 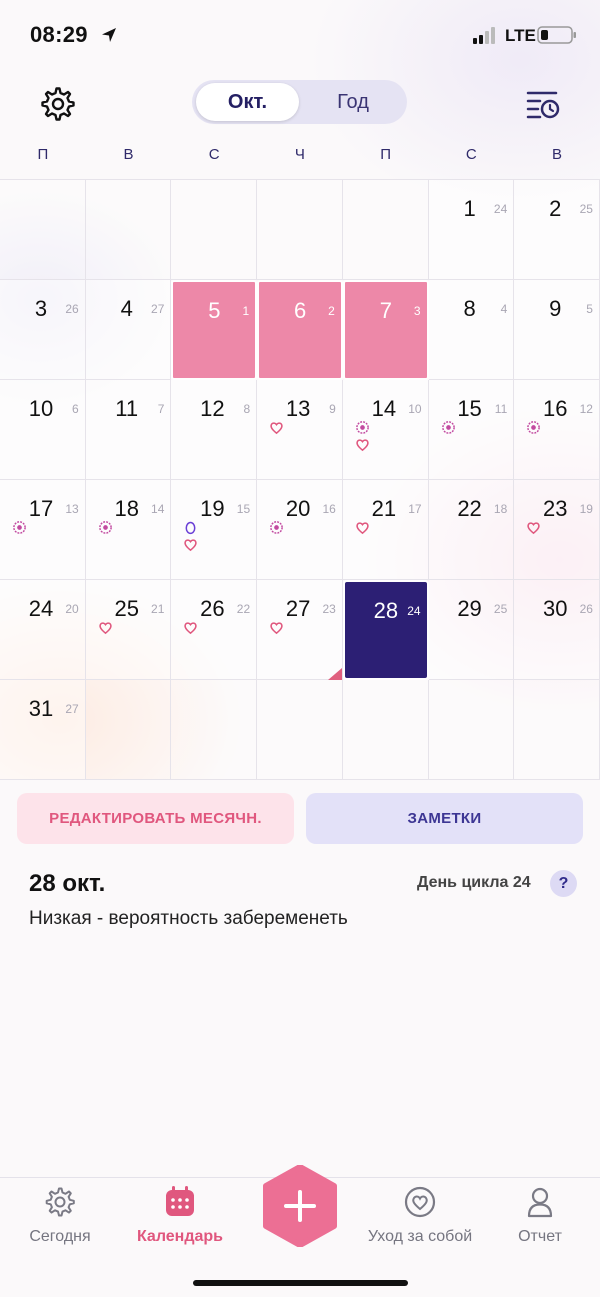 What do you see at coordinates (72, 509) in the screenshot?
I see `cycle-day-number: 13` at bounding box center [72, 509].